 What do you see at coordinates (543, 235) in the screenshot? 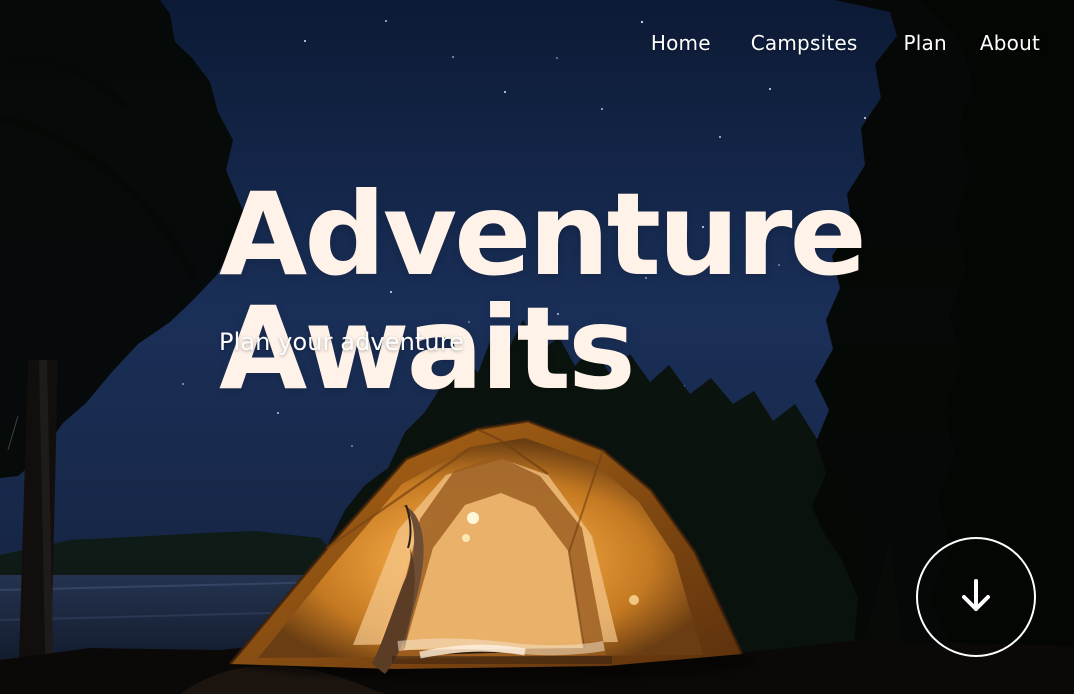
I see `hero-title-line-1: Adventure` at bounding box center [543, 235].